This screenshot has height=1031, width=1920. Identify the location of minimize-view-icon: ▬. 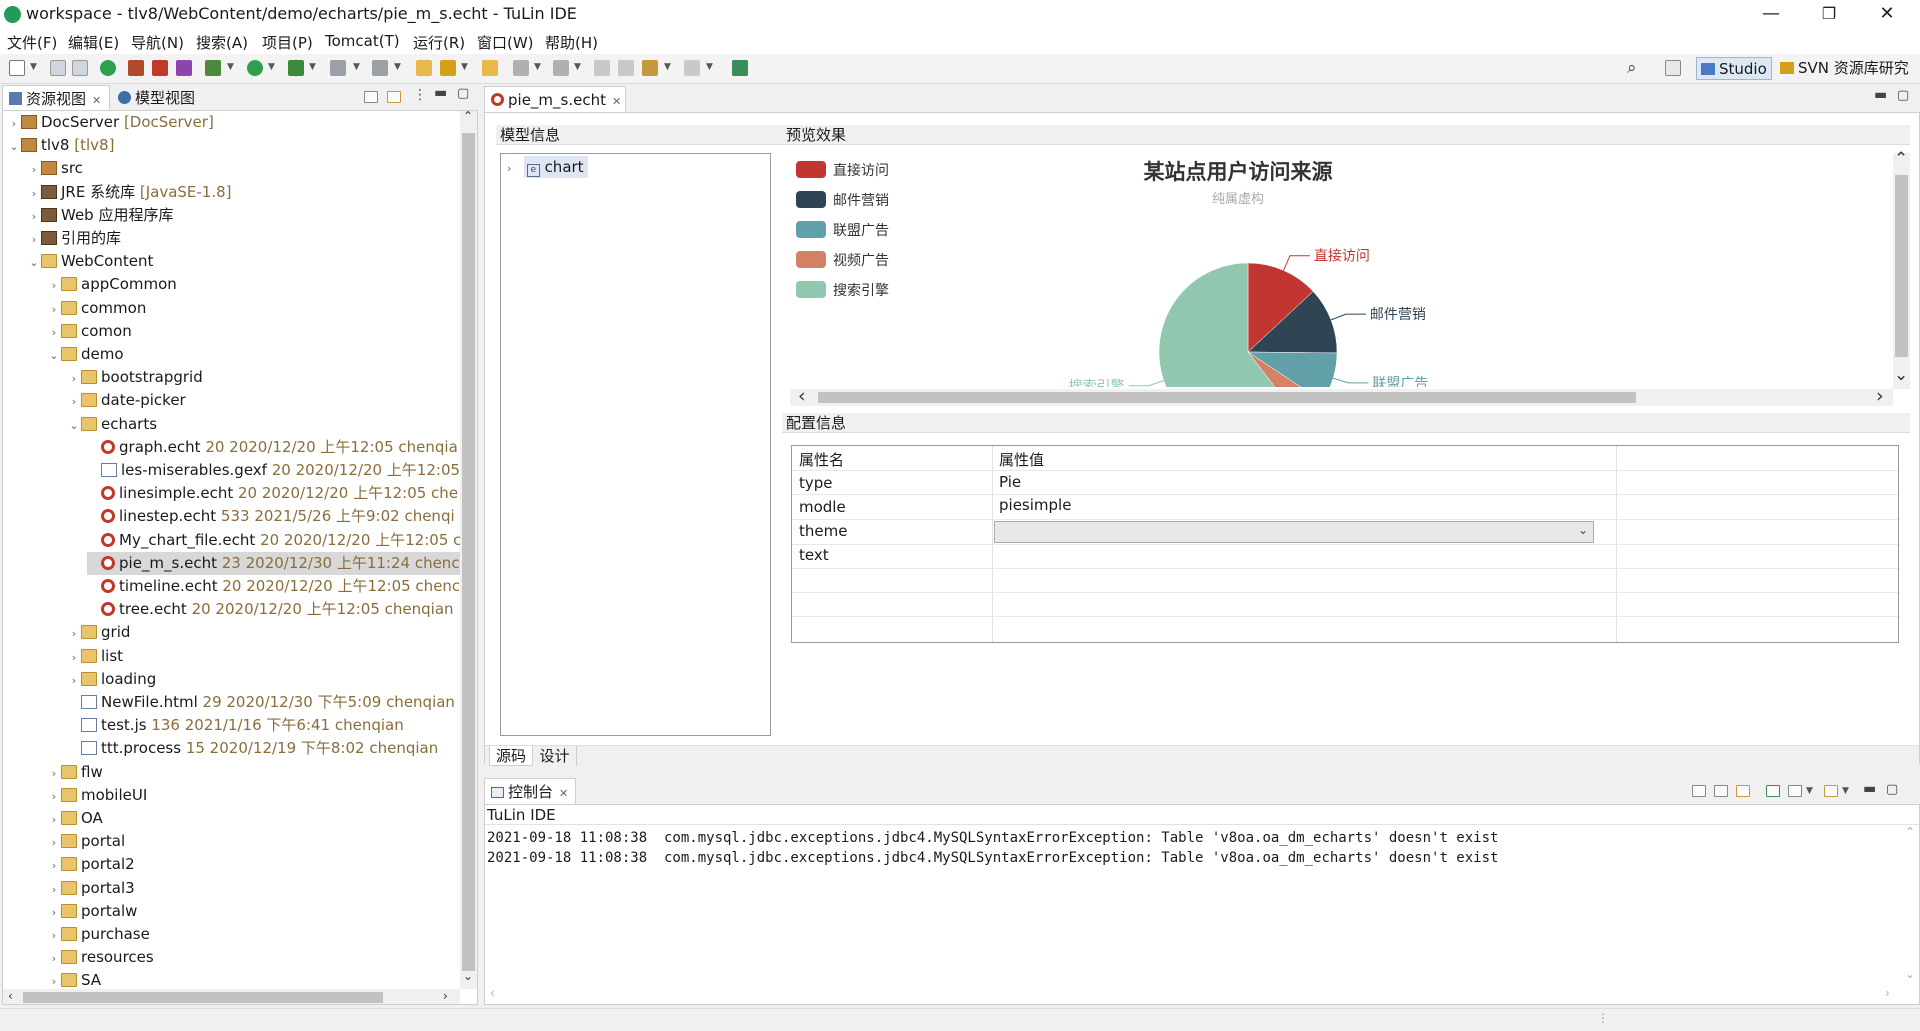
(440, 93).